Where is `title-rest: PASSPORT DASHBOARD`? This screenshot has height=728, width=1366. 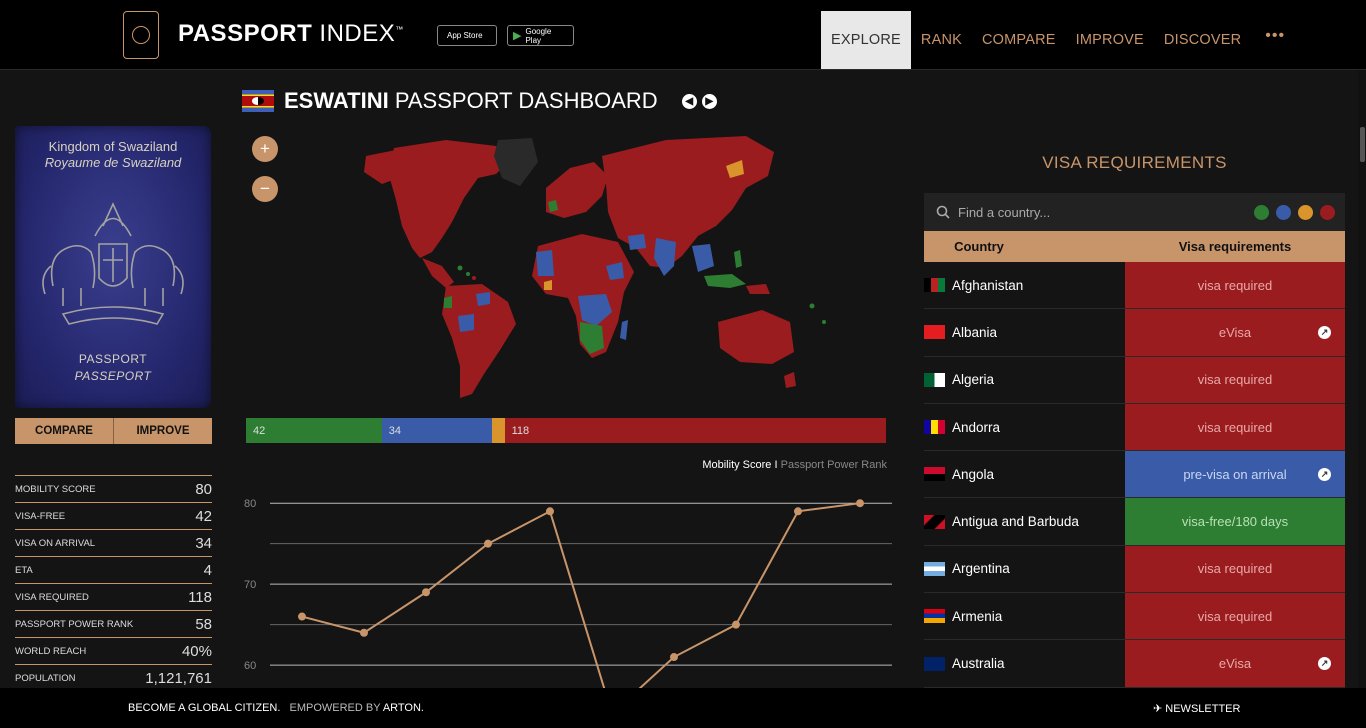 title-rest: PASSPORT DASHBOARD is located at coordinates (526, 100).